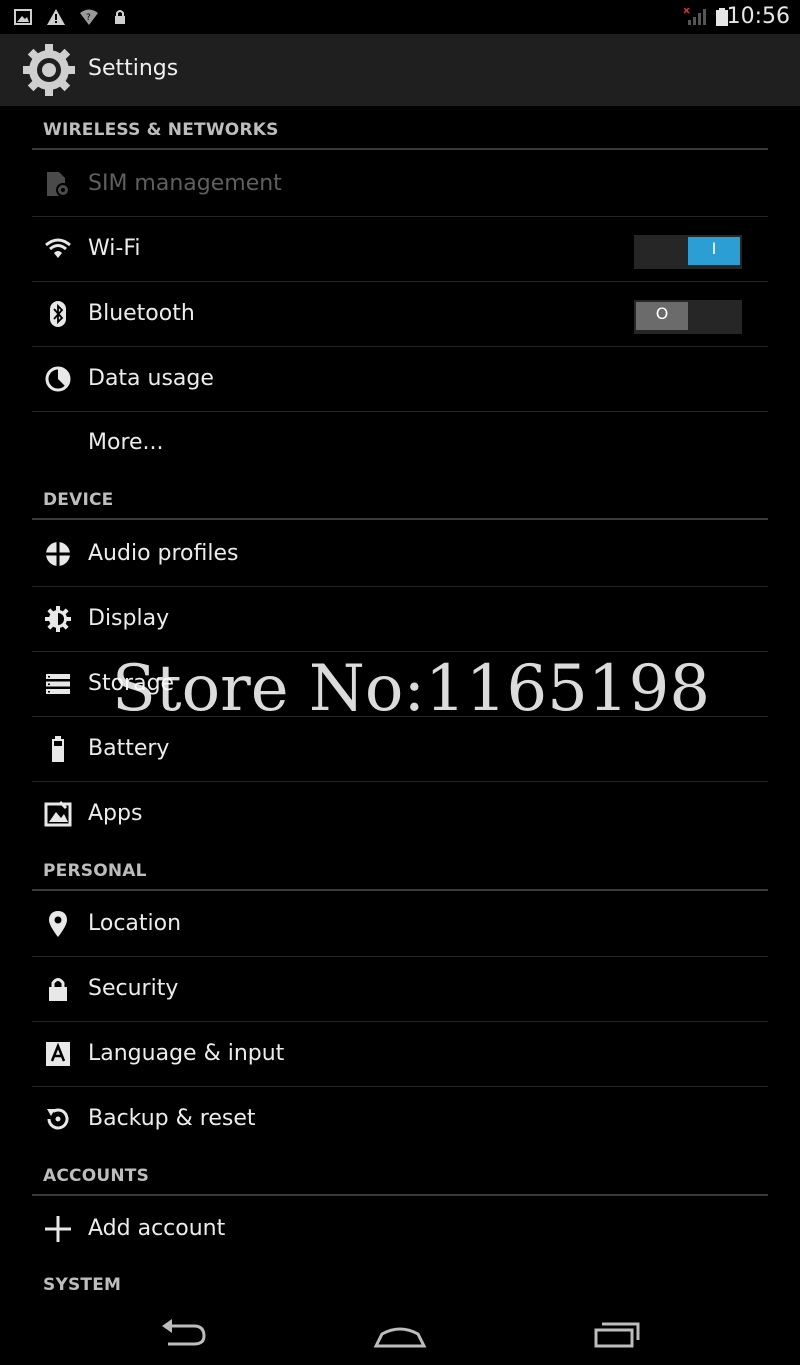  What do you see at coordinates (58, 1054) in the screenshot?
I see `language-icon` at bounding box center [58, 1054].